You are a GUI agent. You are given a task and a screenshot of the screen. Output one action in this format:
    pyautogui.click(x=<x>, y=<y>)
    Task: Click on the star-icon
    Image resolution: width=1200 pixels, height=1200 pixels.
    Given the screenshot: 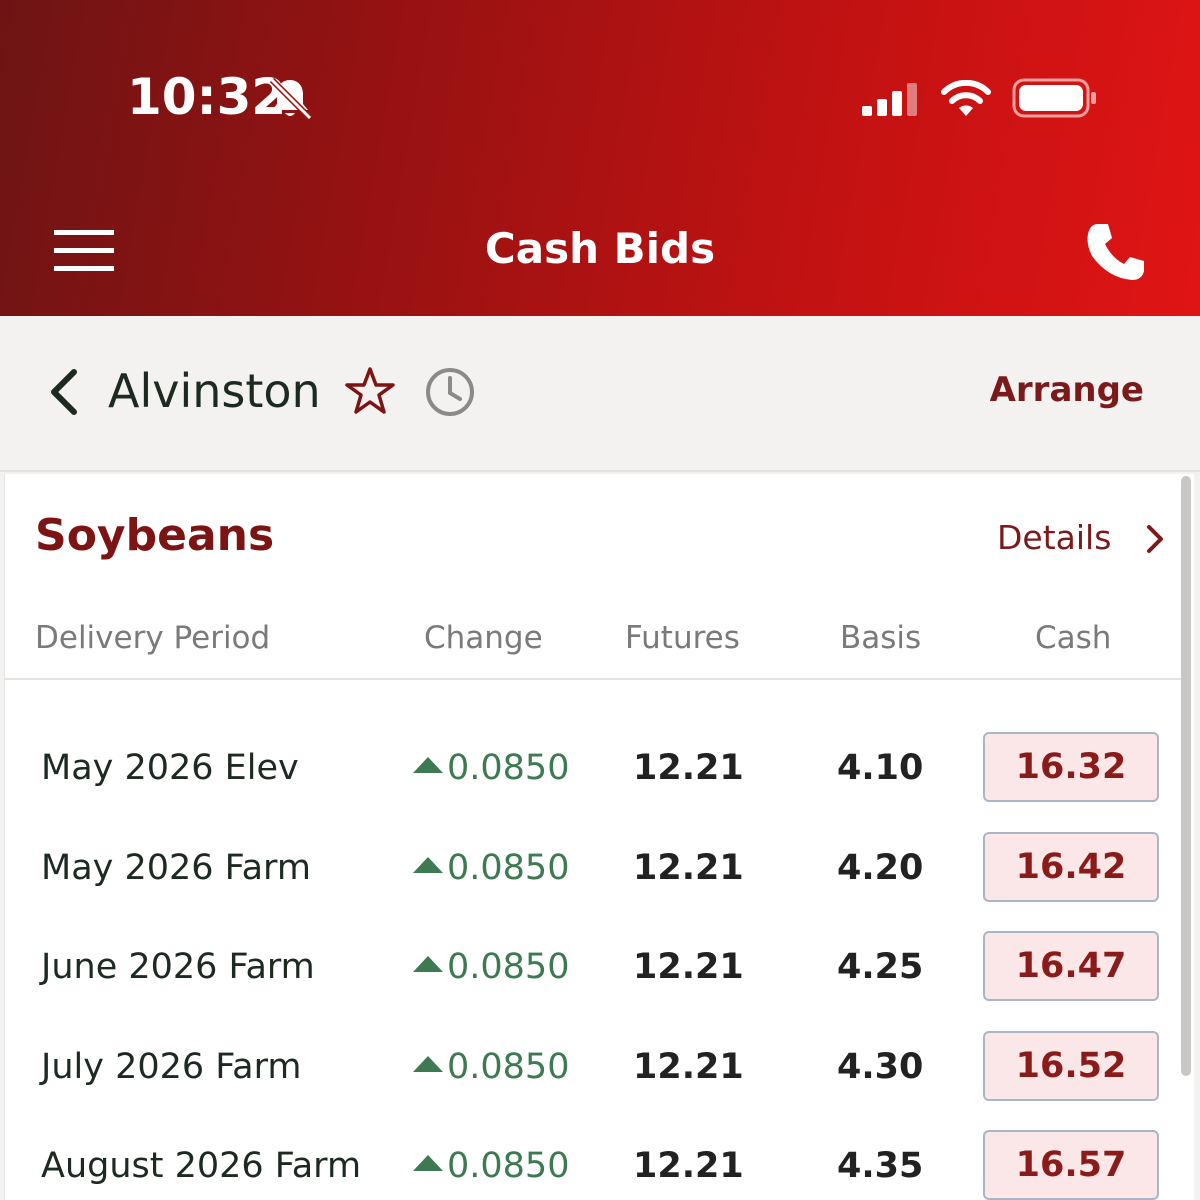 What is the action you would take?
    pyautogui.click(x=370, y=391)
    